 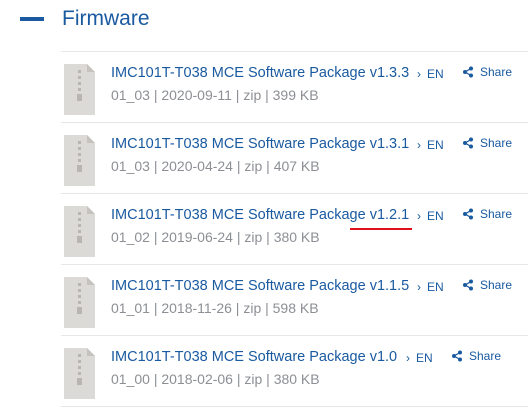 I want to click on download-meta: 01_03 | 2020-09-11 | zip | 399 KB, so click(x=215, y=95).